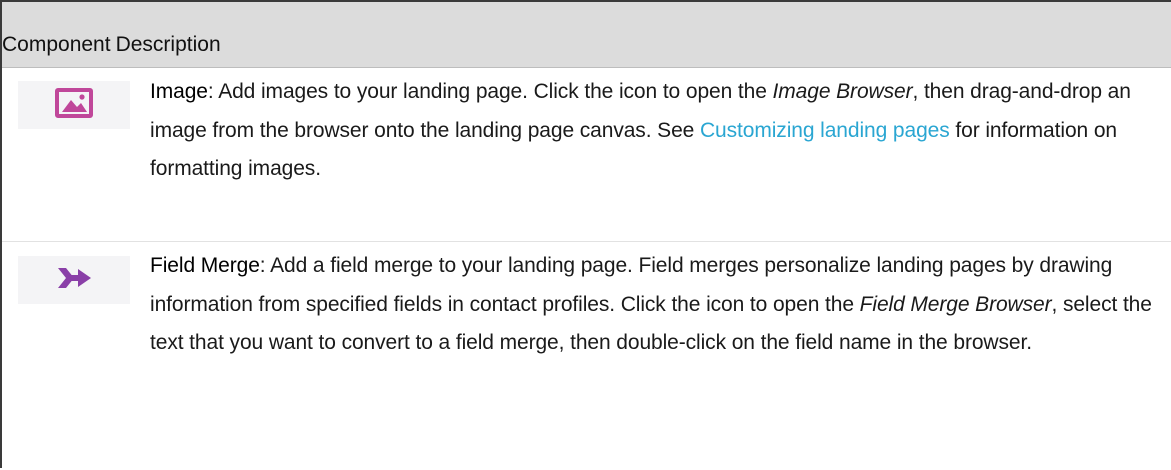 The image size is (1171, 470). I want to click on image-browser-em: Image Browser, so click(842, 91).